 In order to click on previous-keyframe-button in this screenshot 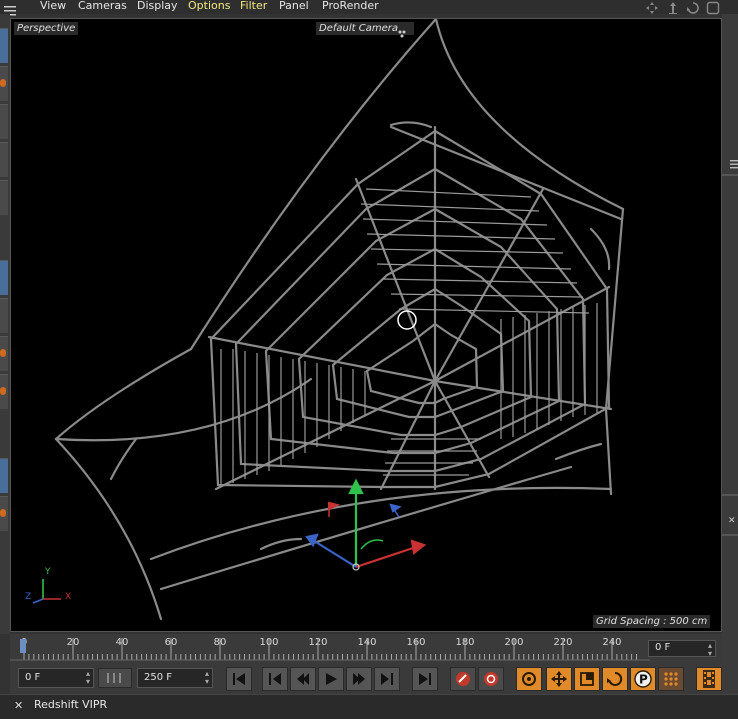, I will do `click(275, 679)`.